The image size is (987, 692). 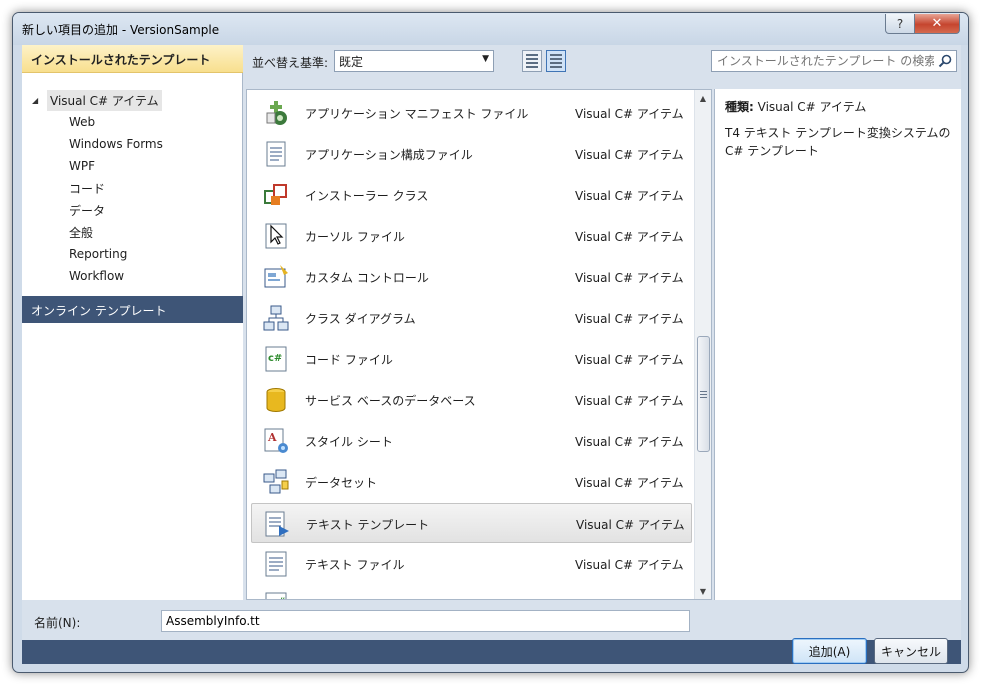 I want to click on tree-item-label: Visual C# アイテム, so click(x=104, y=100).